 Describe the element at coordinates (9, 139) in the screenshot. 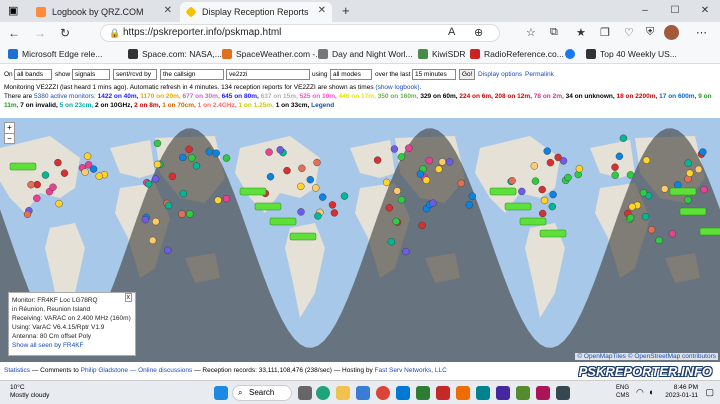

I see `zoom-out-button: −` at that location.